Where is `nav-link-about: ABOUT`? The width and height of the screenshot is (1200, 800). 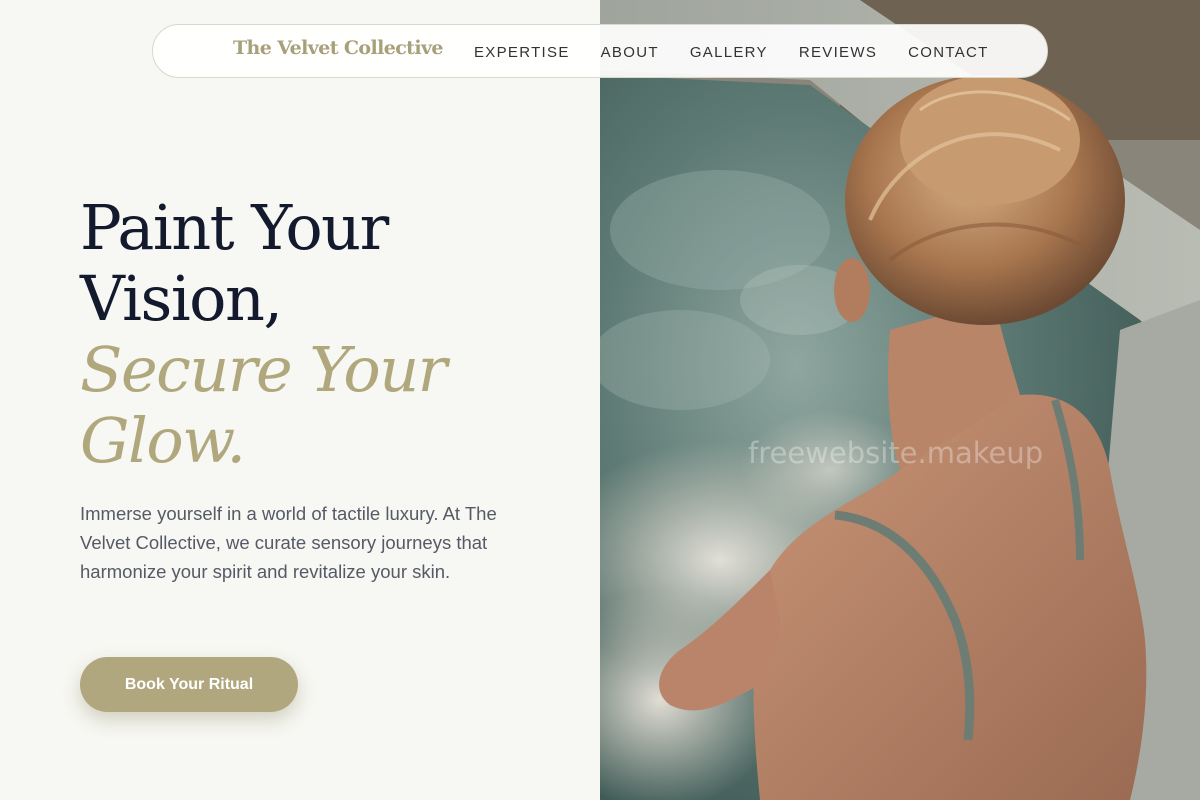 nav-link-about: ABOUT is located at coordinates (630, 52).